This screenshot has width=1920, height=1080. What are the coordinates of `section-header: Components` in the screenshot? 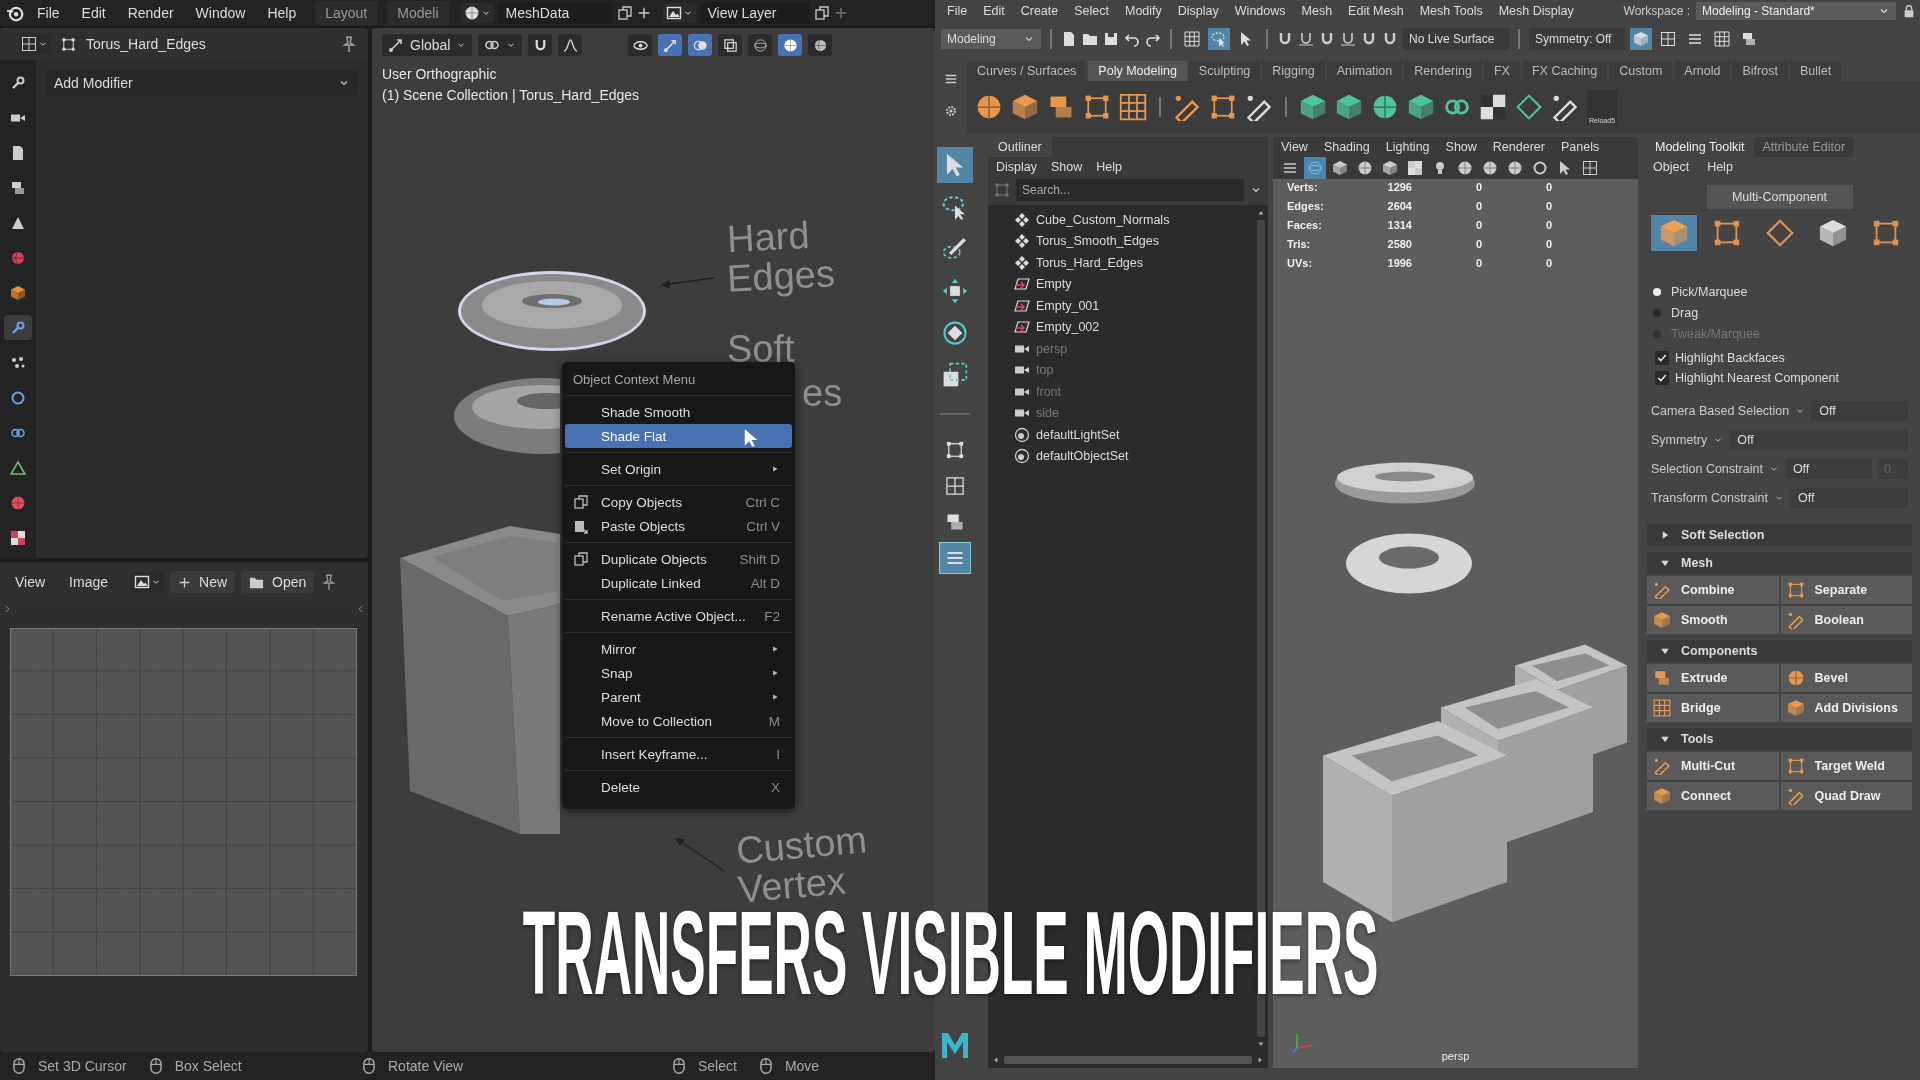 It's located at (1779, 651).